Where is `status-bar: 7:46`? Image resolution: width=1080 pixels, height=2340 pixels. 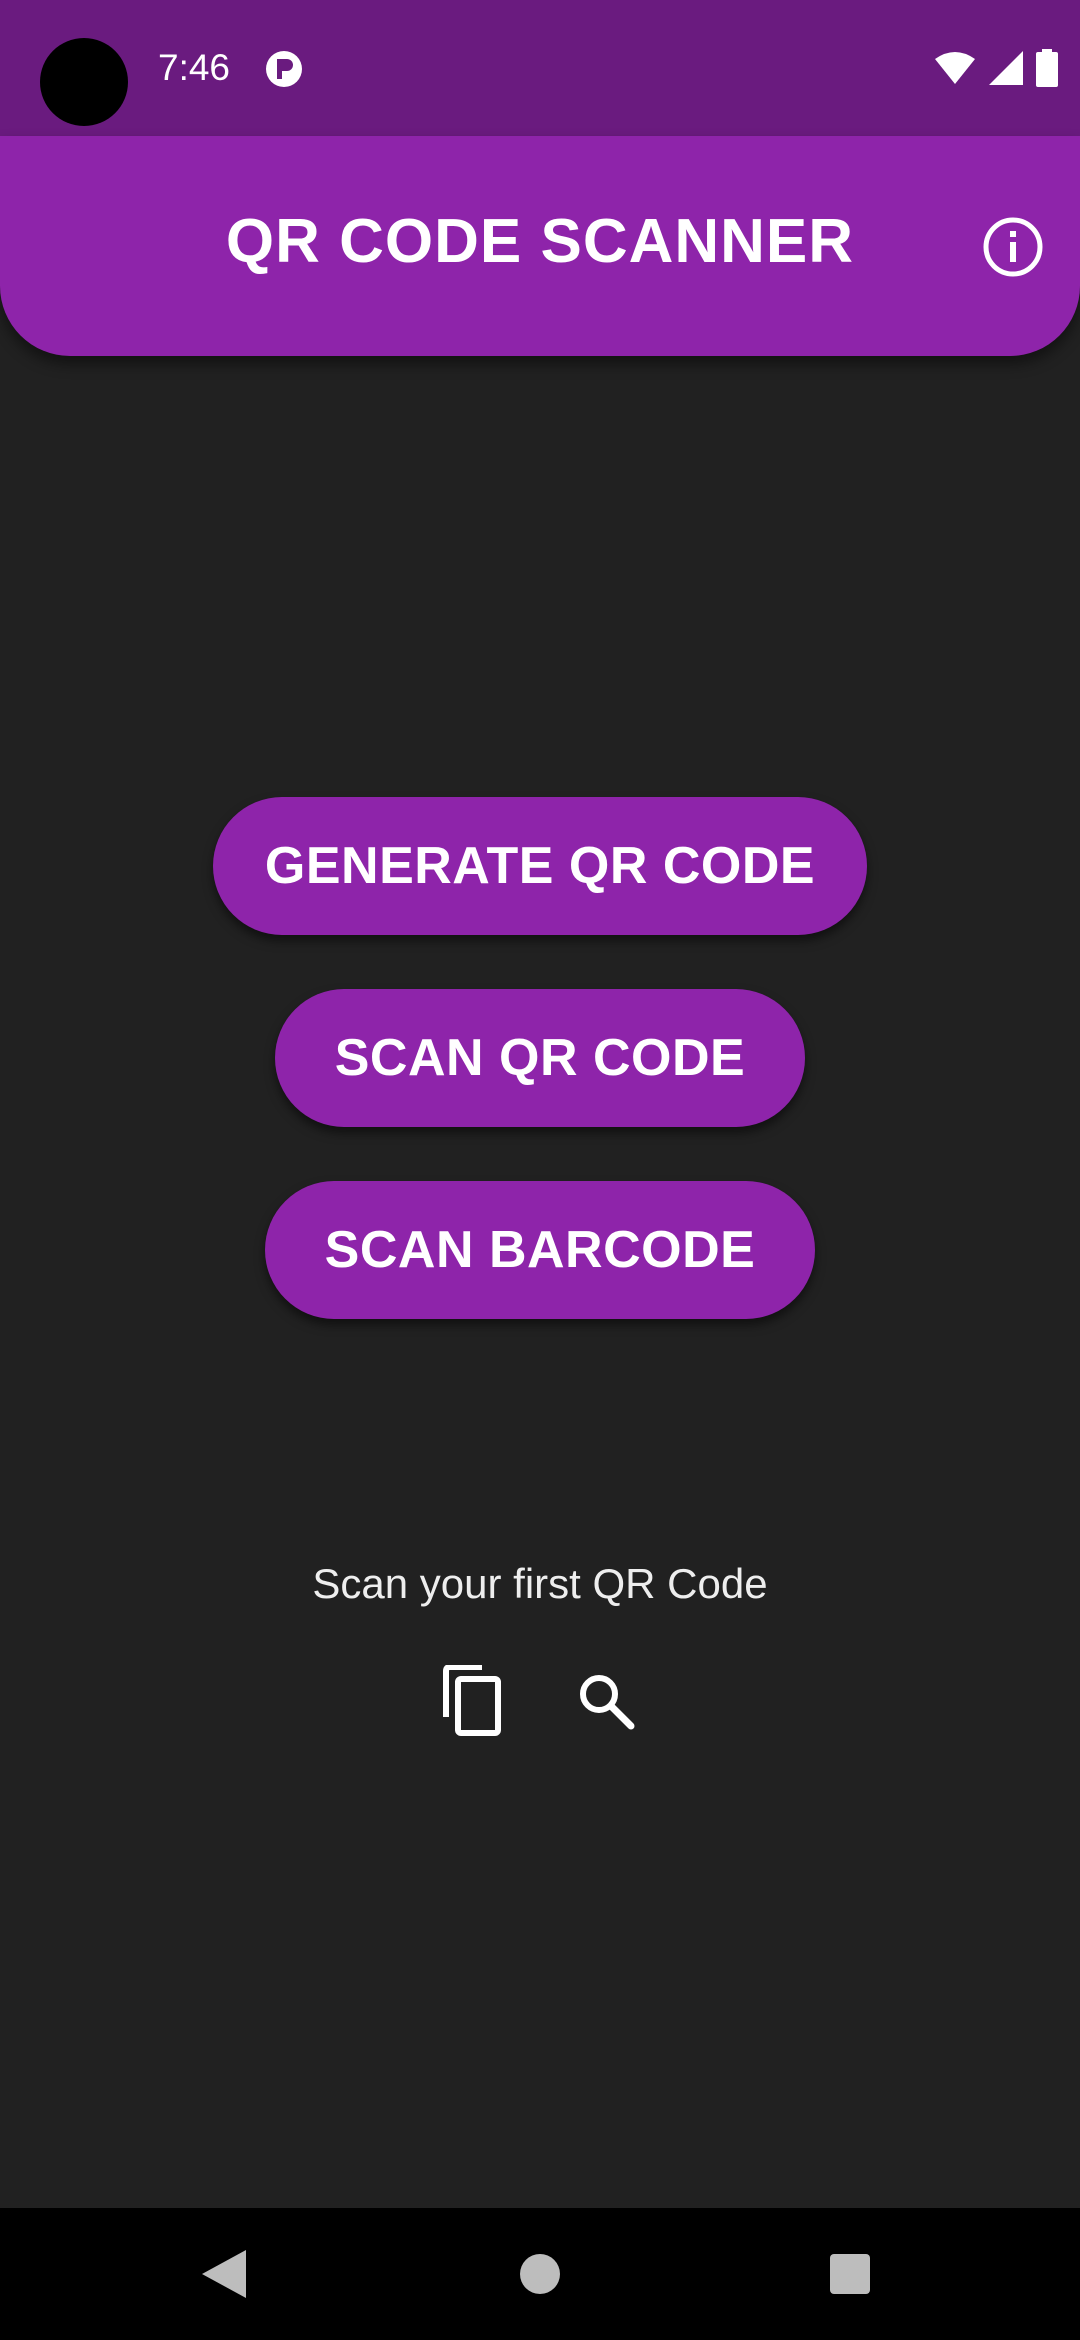
status-bar: 7:46 is located at coordinates (540, 68).